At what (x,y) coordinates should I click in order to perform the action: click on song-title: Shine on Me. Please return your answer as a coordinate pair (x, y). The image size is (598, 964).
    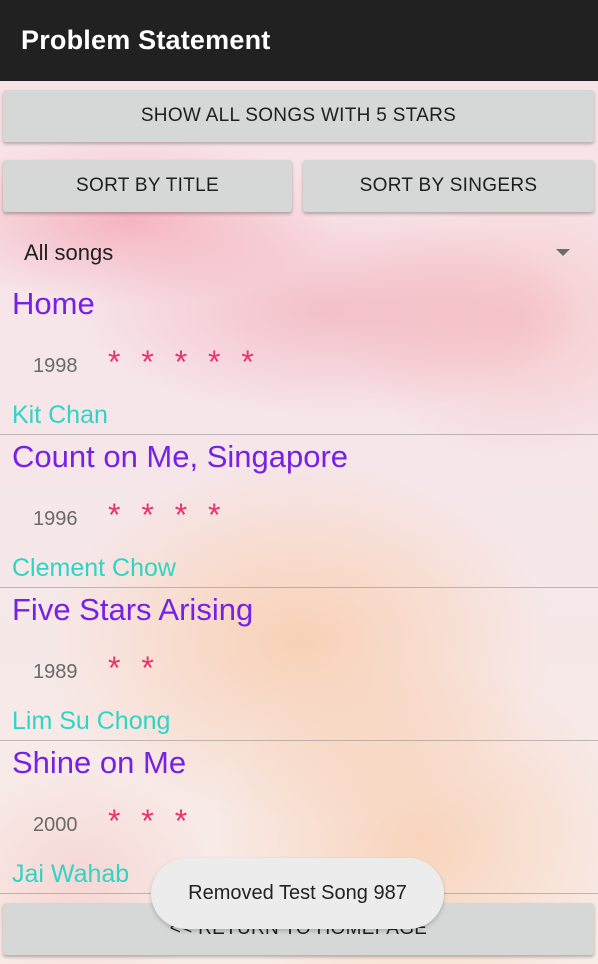
    Looking at the image, I should click on (99, 762).